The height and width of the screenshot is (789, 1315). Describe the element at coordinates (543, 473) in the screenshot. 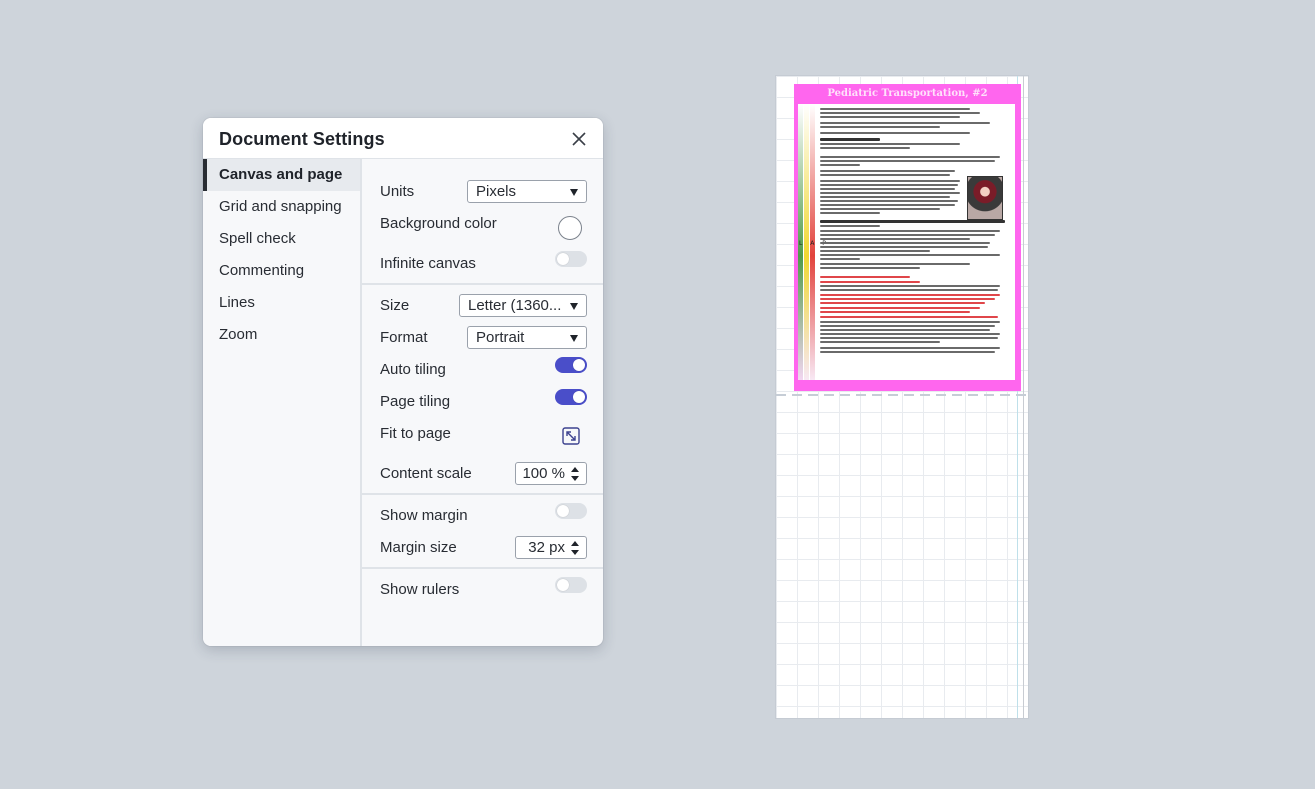

I see `content-scale-value: 100 %` at that location.